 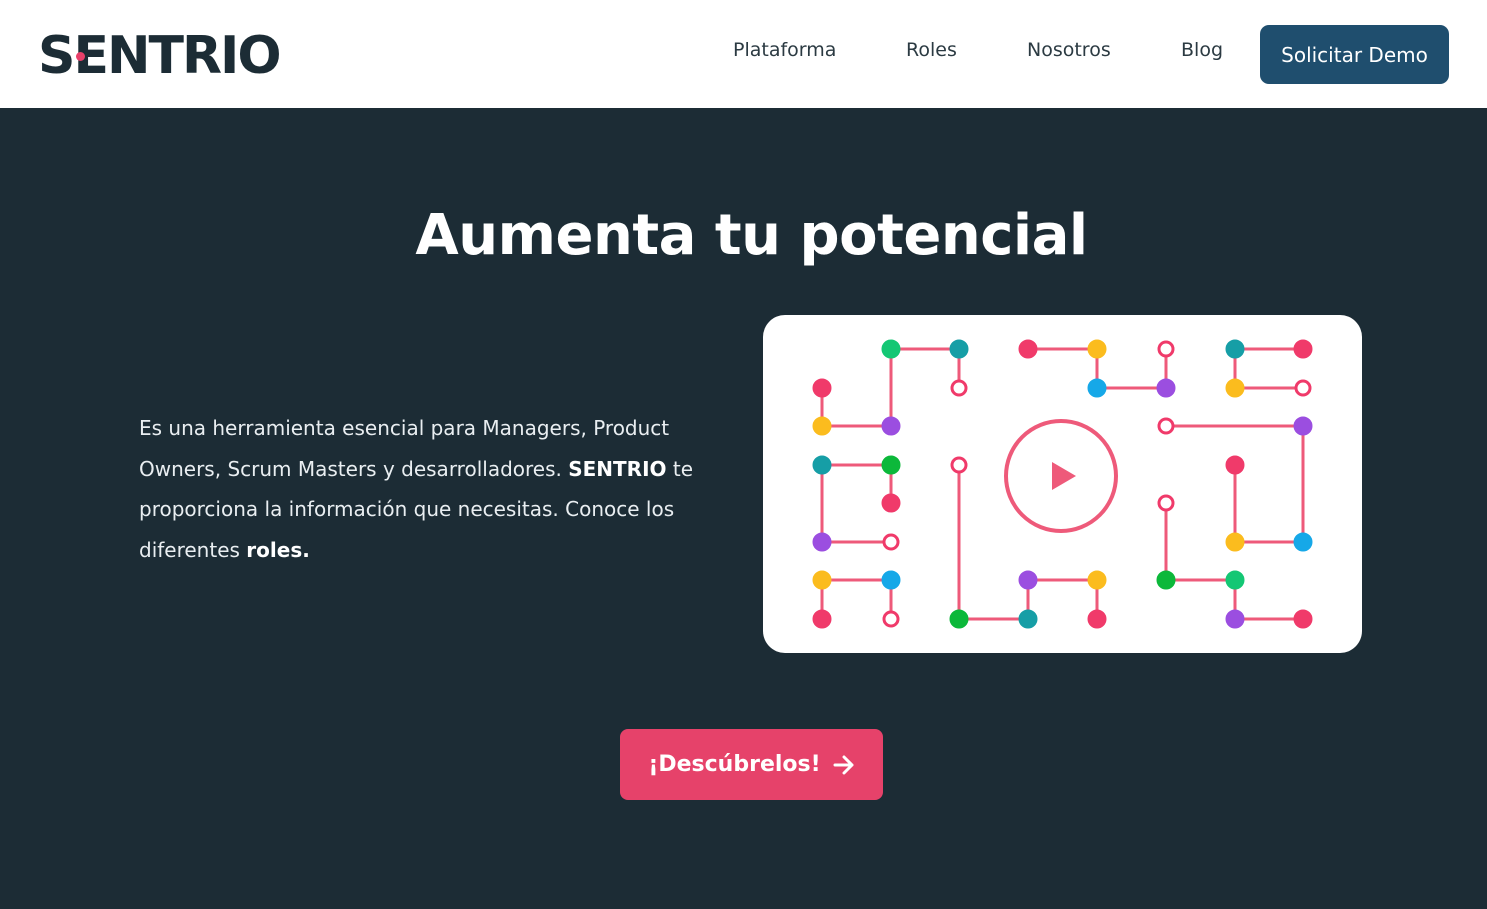 I want to click on logo-text: SENTRIO, so click(x=160, y=56).